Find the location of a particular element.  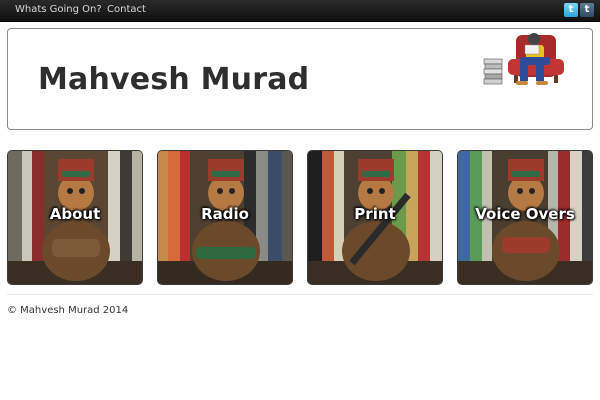

tumblr-icon: t is located at coordinates (587, 10).